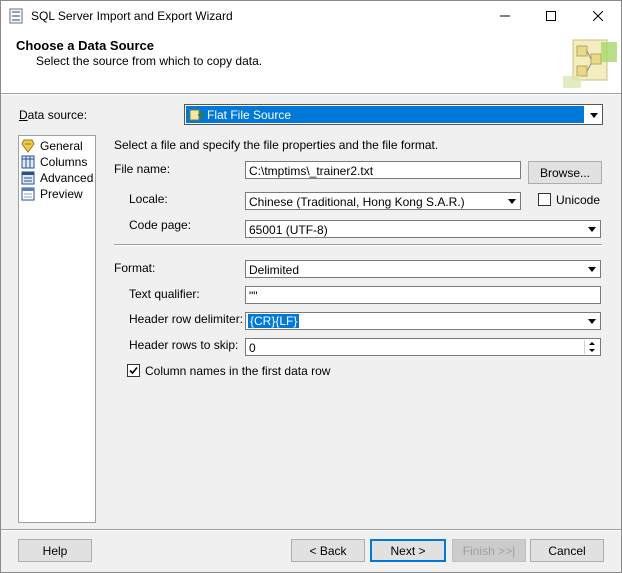 The height and width of the screenshot is (573, 622). What do you see at coordinates (55, 550) in the screenshot?
I see `help-button: Help` at bounding box center [55, 550].